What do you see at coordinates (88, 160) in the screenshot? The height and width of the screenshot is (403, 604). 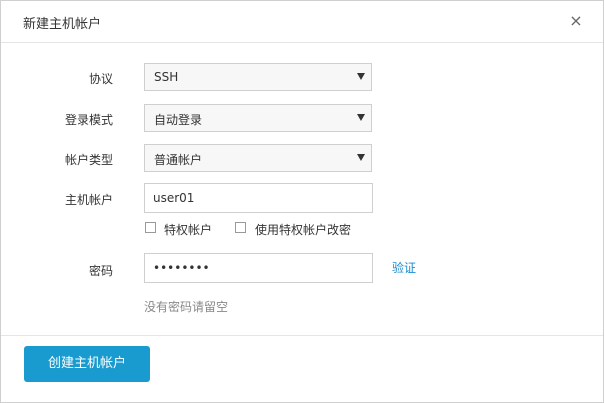 I see `account-type-label: 帐户类型` at bounding box center [88, 160].